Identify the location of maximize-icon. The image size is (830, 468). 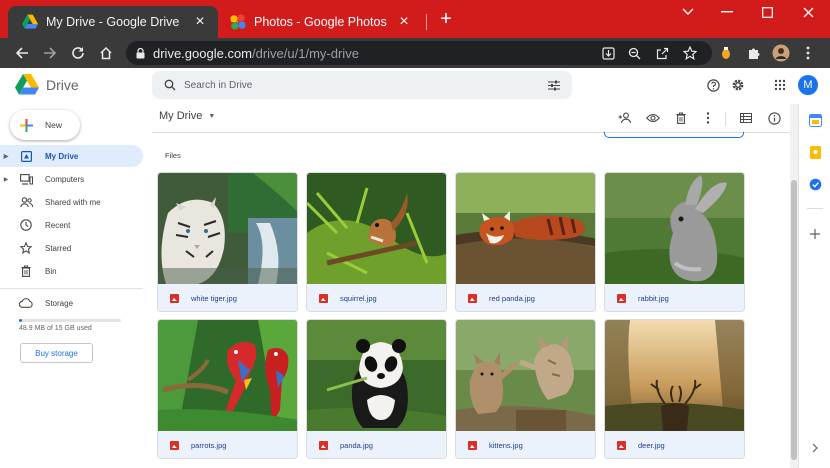
(767, 12).